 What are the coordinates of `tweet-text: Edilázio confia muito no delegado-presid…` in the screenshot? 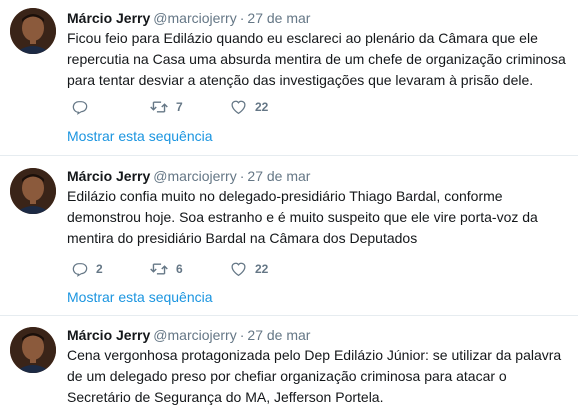 It's located at (302, 217).